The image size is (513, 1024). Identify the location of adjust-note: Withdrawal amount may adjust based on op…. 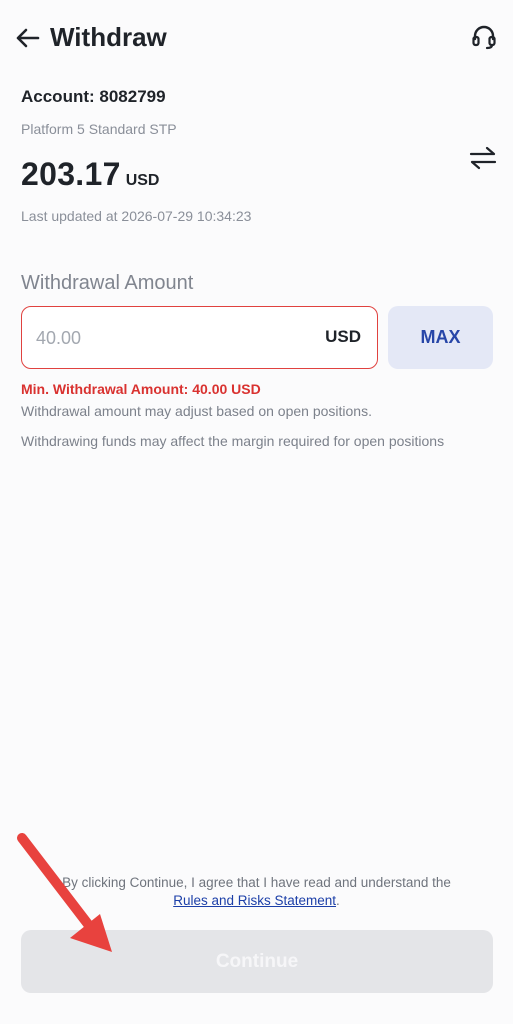
(196, 411).